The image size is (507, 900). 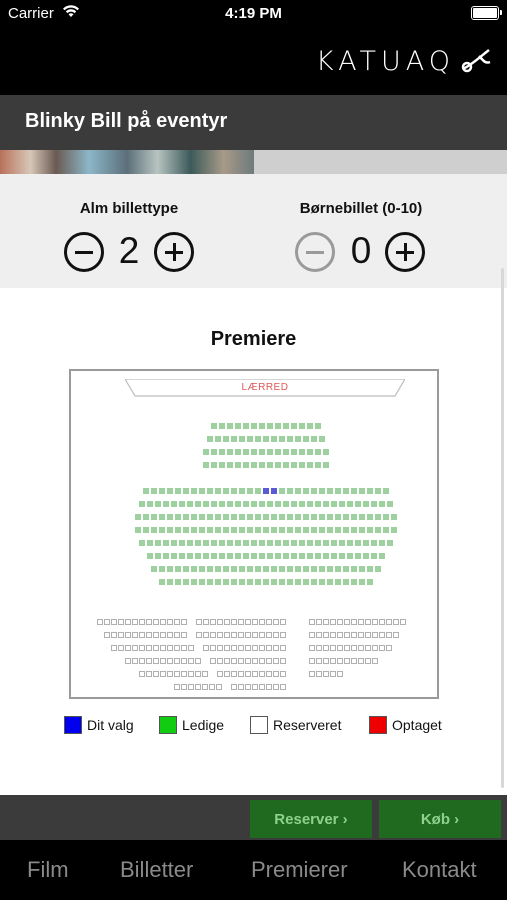 I want to click on tab-billetter: Billetter, so click(x=156, y=870).